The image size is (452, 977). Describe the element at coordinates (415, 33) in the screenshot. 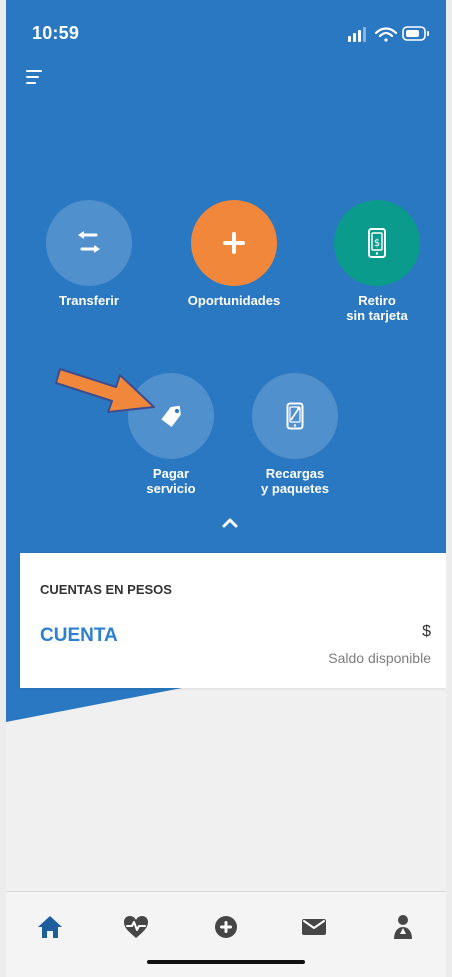

I see `battery-icon` at that location.